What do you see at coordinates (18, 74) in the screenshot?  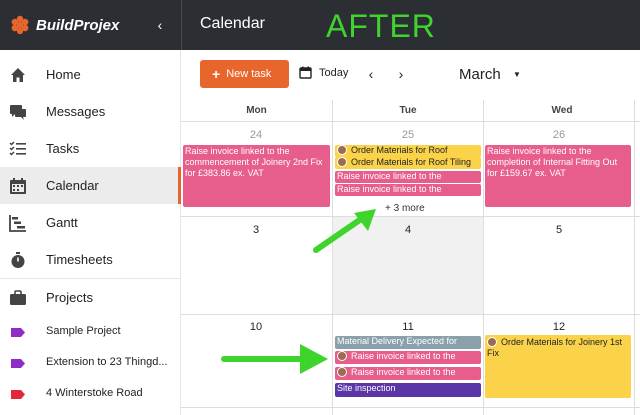 I see `home-icon` at bounding box center [18, 74].